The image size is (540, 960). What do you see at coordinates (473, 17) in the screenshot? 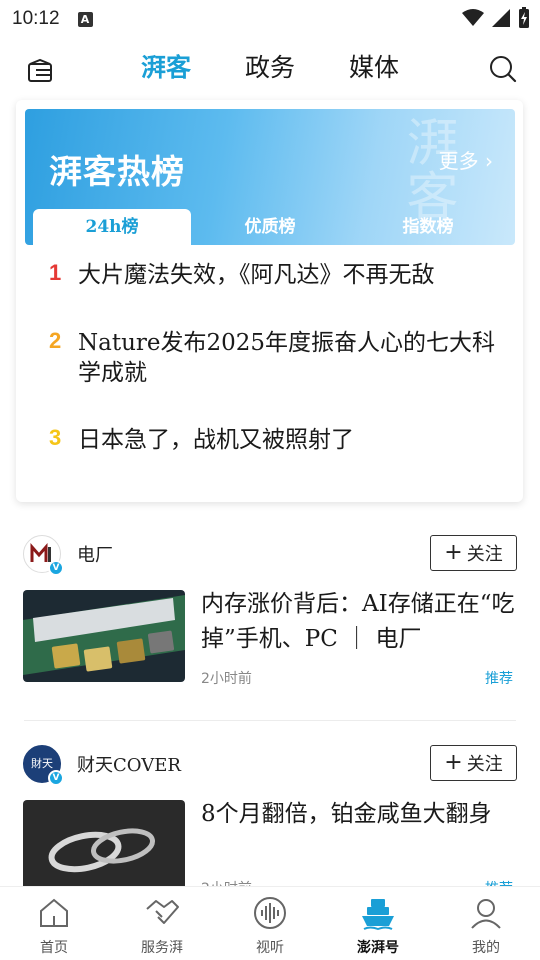
I see `wifi-icon` at bounding box center [473, 17].